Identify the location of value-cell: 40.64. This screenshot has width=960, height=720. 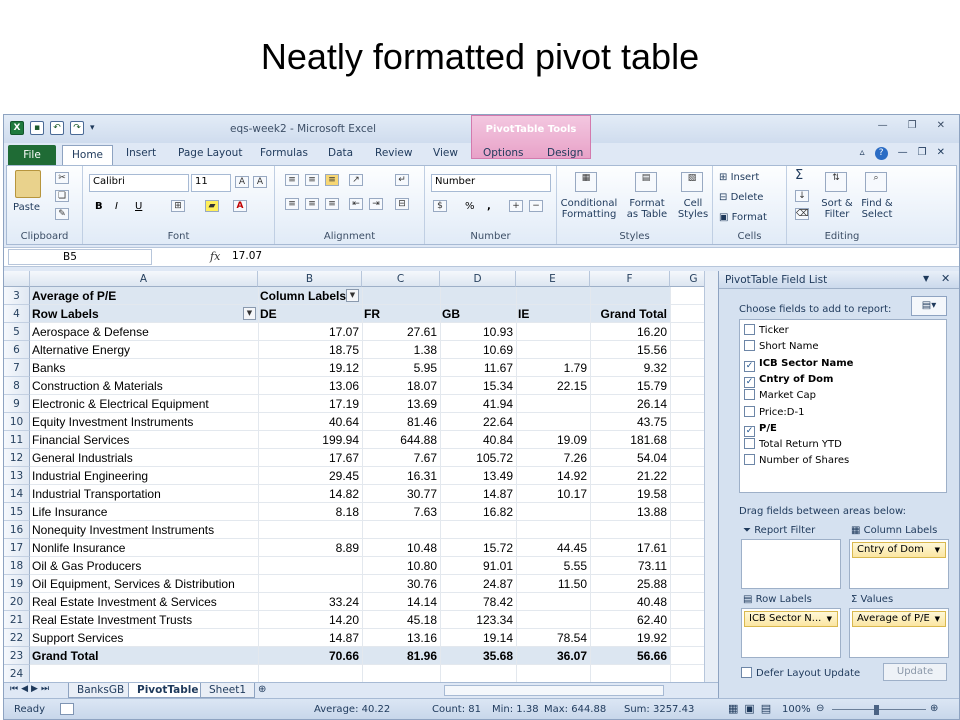
(310, 422).